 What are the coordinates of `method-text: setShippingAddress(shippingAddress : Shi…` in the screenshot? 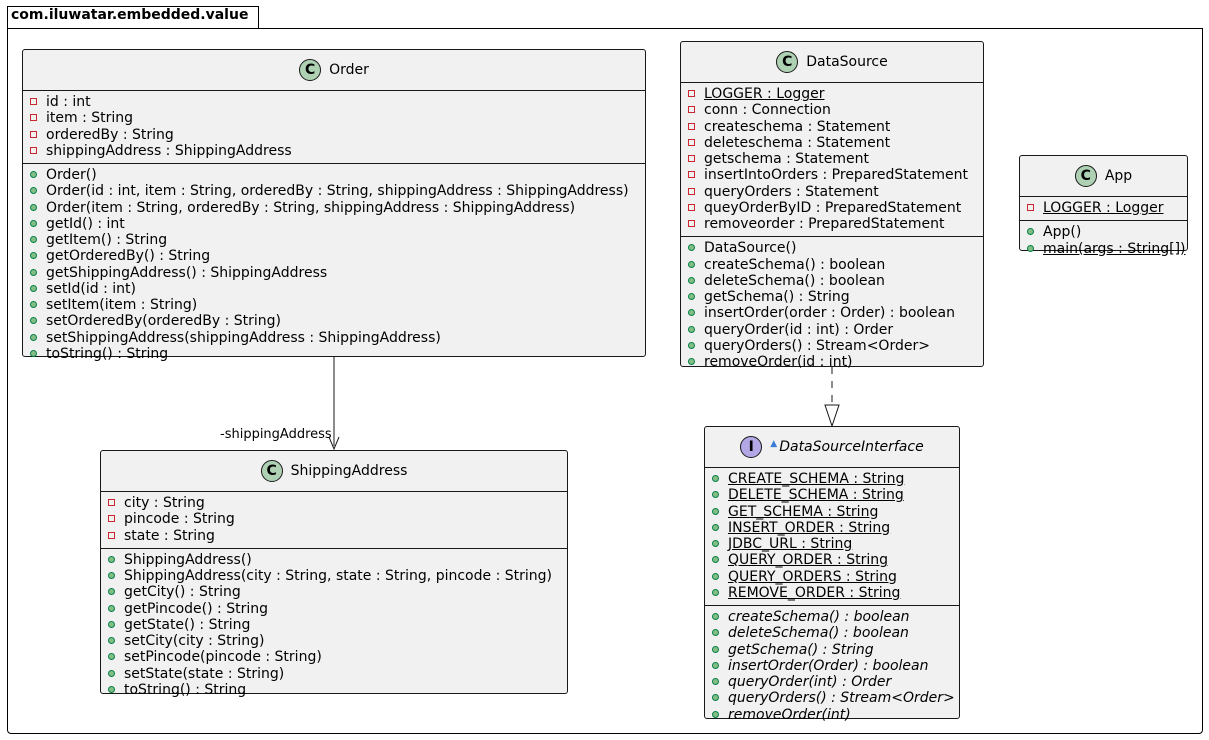 It's located at (243, 337).